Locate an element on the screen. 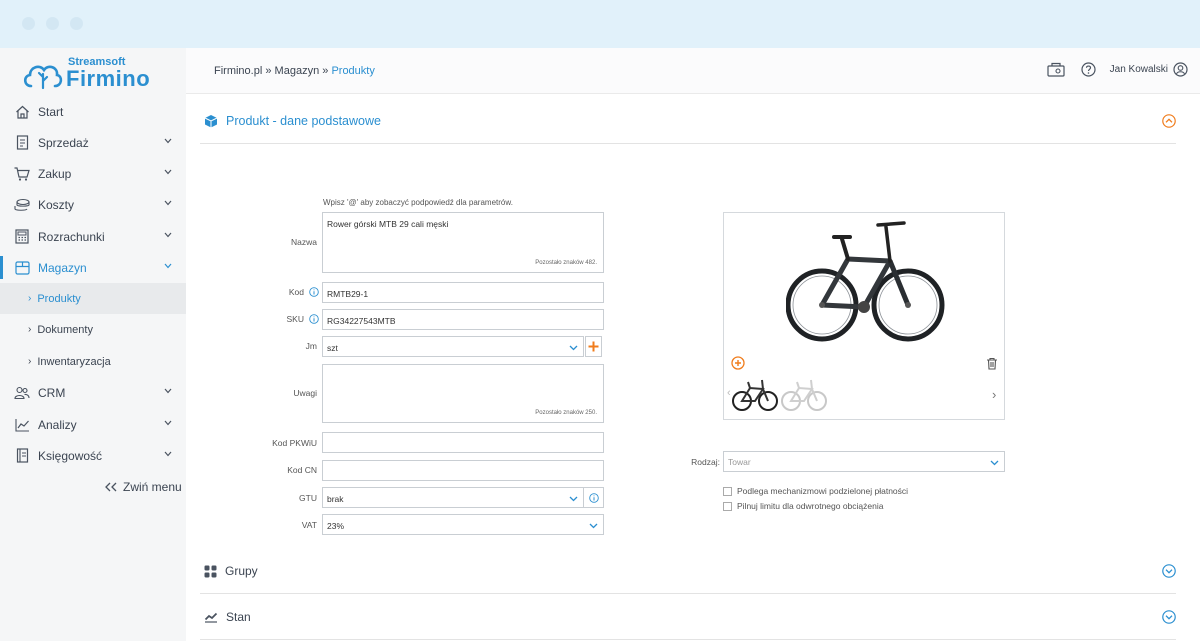 Image resolution: width=1200 pixels, height=641 pixels. cube-icon is located at coordinates (211, 121).